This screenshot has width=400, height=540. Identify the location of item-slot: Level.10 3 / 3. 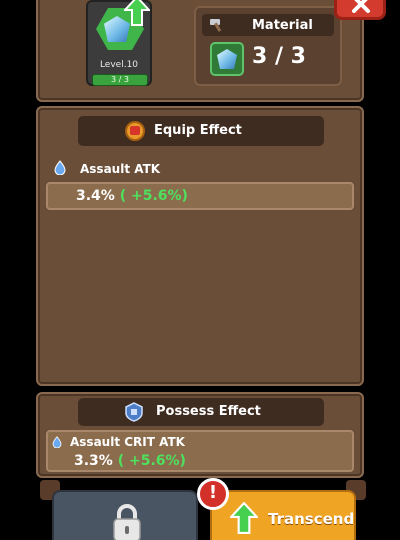
(119, 43).